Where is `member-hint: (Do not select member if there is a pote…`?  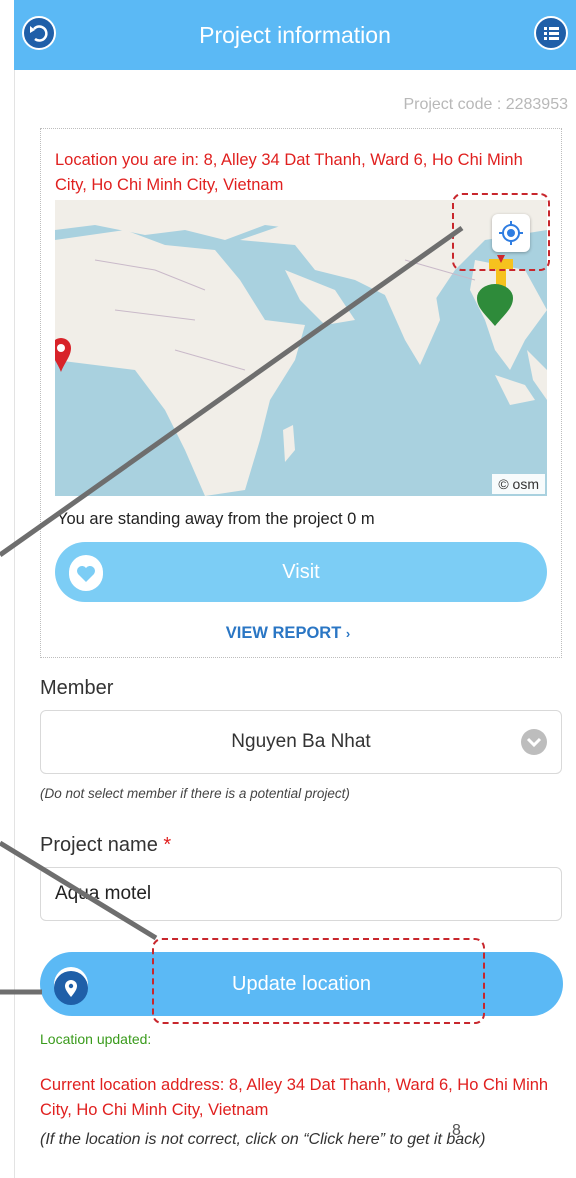
member-hint: (Do not select member if there is a pote… is located at coordinates (195, 793).